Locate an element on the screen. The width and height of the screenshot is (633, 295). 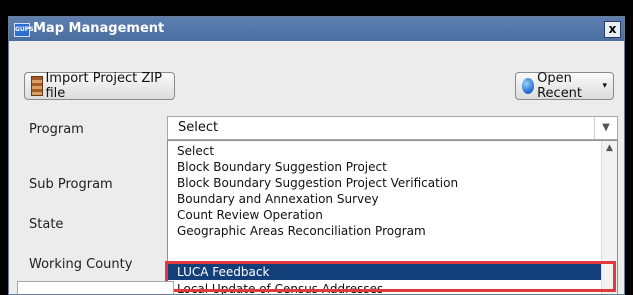
dropdown-option-selected: LUCA Feedback is located at coordinates (384, 272).